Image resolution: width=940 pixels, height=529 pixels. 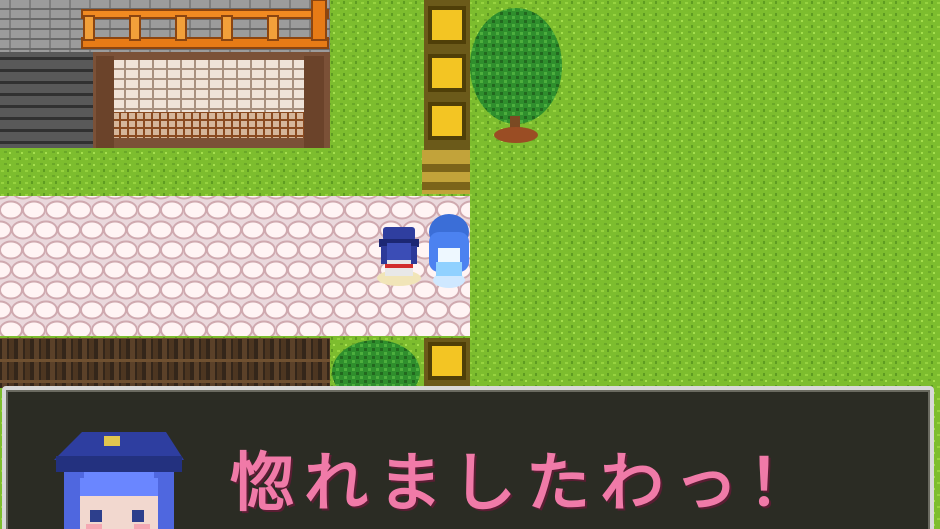 I want to click on speaker-portrait, so click(x=119, y=480).